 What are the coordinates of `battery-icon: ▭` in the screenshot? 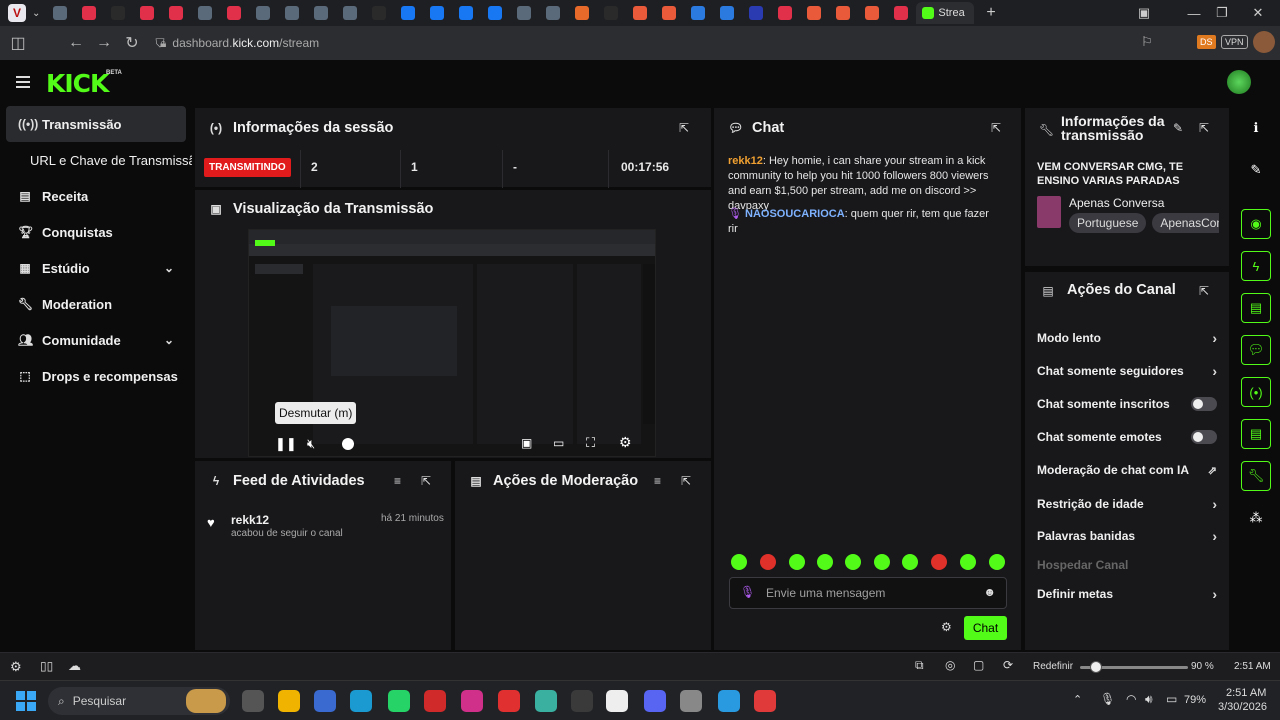 It's located at (1171, 699).